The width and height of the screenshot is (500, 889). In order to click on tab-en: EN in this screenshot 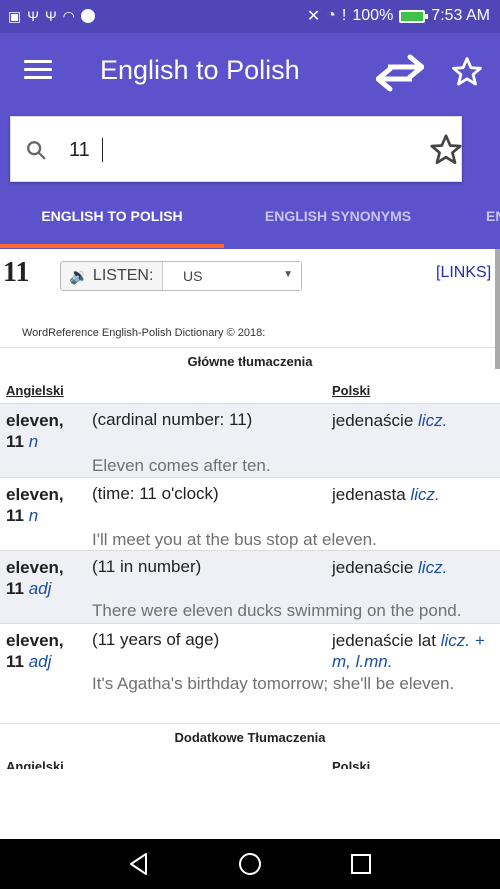, I will do `click(476, 224)`.